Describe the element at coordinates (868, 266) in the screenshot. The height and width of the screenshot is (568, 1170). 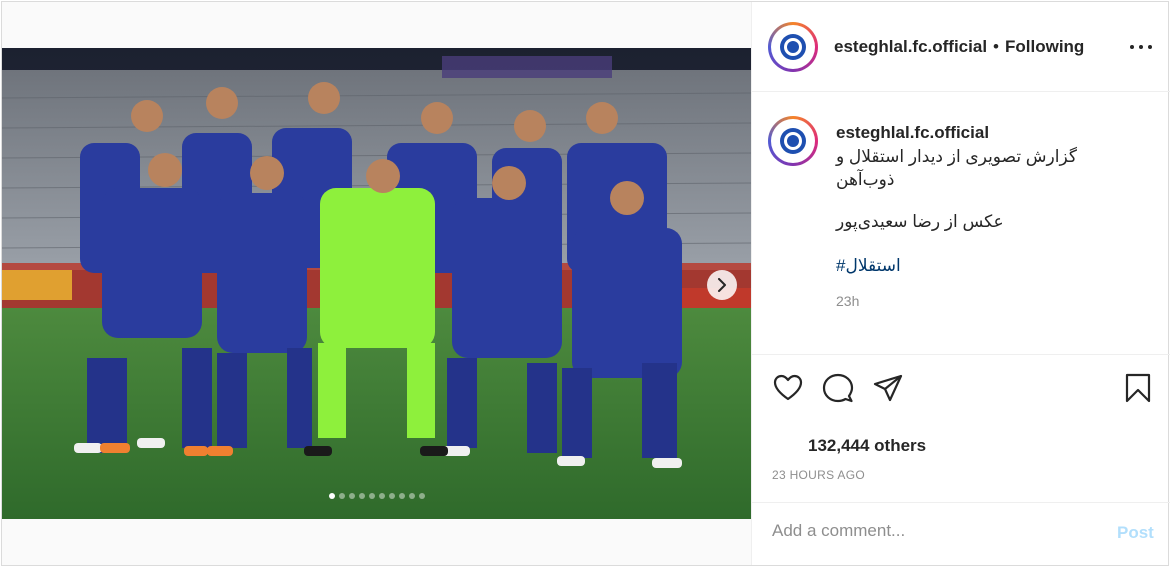
I see `hashtag-link: #استقلال` at that location.